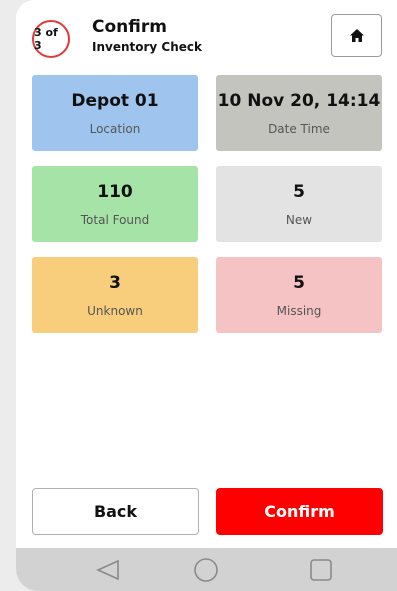  What do you see at coordinates (299, 113) in the screenshot?
I see `date-time-tile: 10 Nov 20, 14:14 Date Time` at bounding box center [299, 113].